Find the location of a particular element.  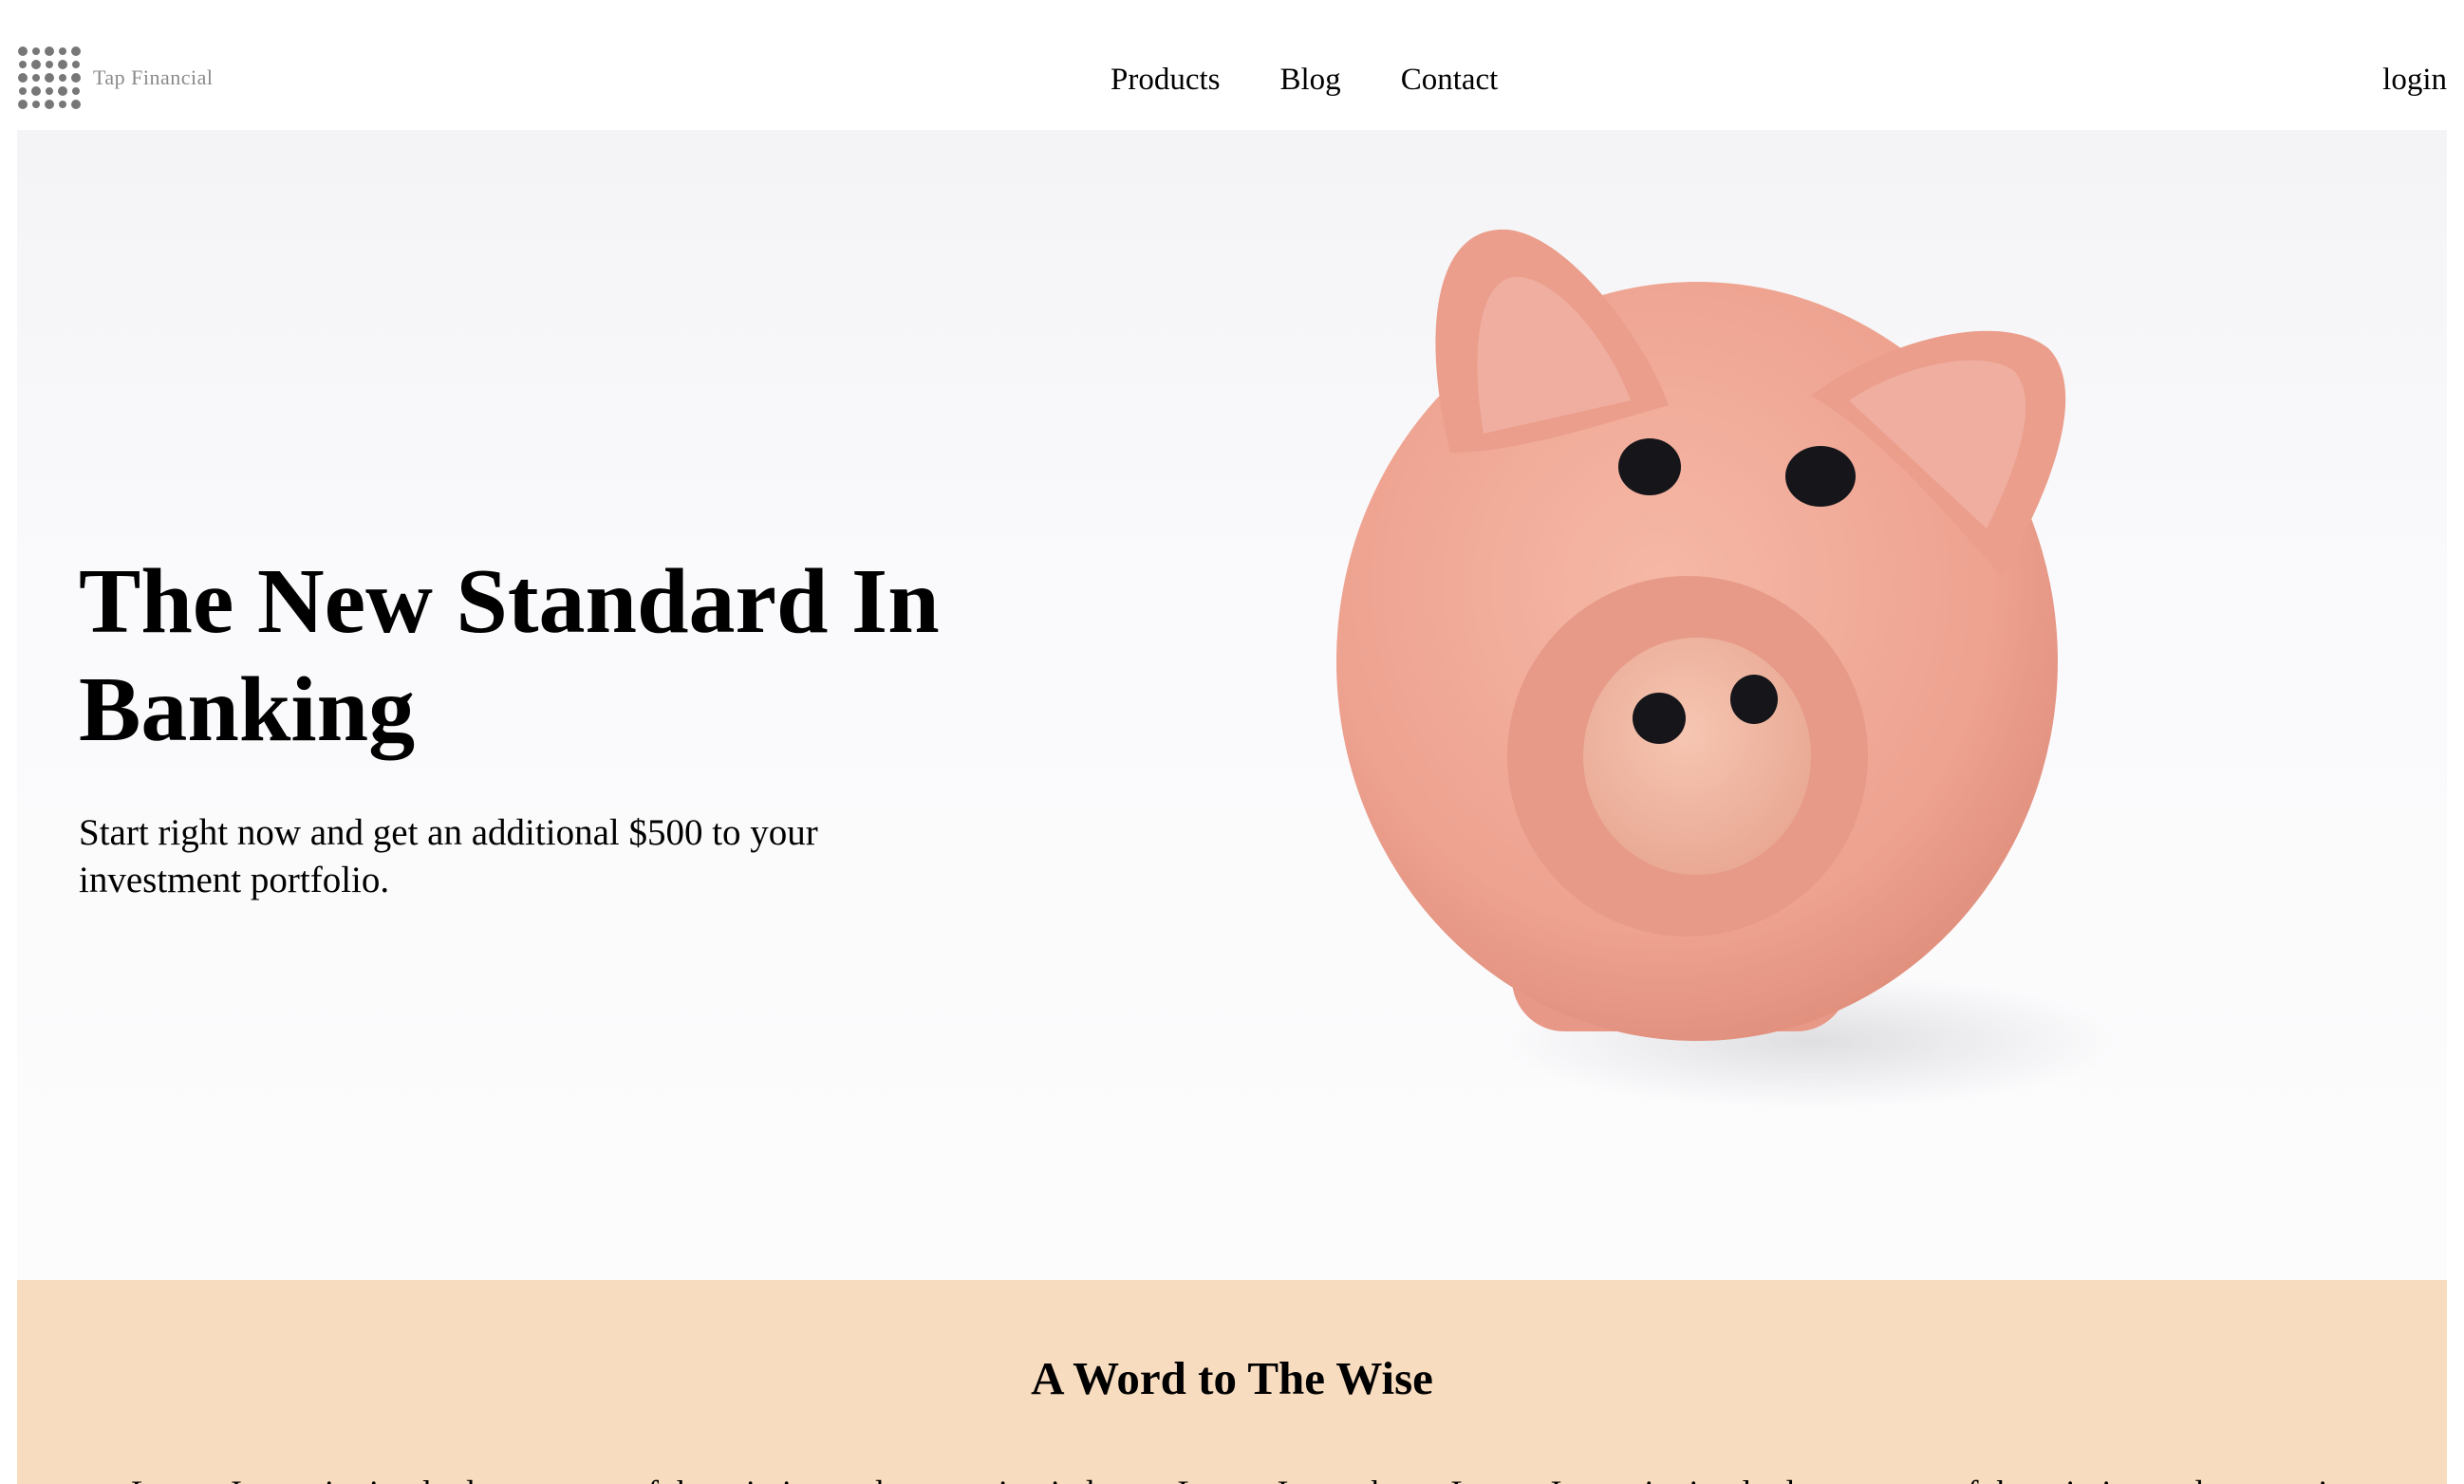

piggy-eye-left is located at coordinates (1650, 467).